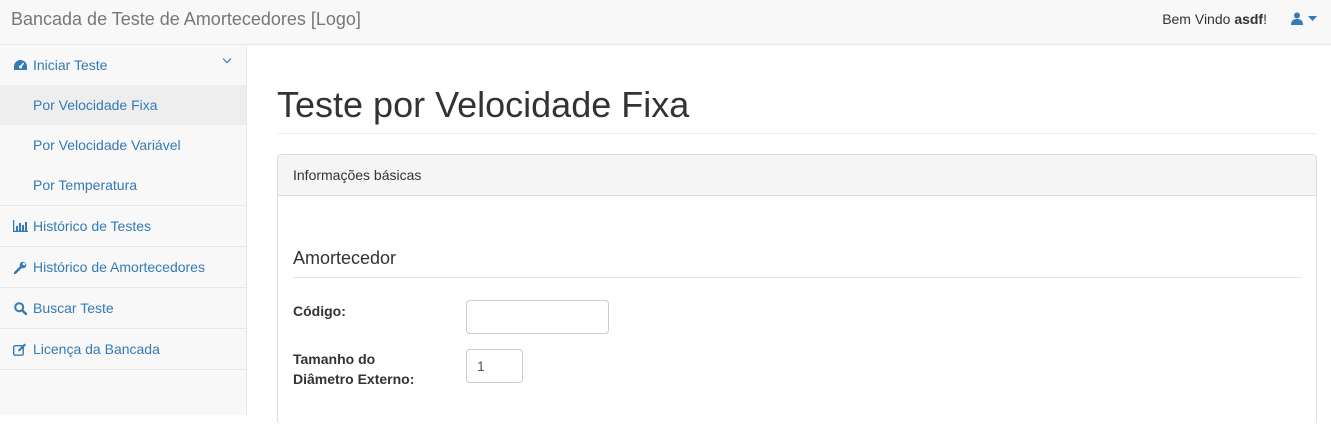 The height and width of the screenshot is (424, 1331). What do you see at coordinates (334, 359) in the screenshot?
I see `diameter-label-line1: Tamanho do` at bounding box center [334, 359].